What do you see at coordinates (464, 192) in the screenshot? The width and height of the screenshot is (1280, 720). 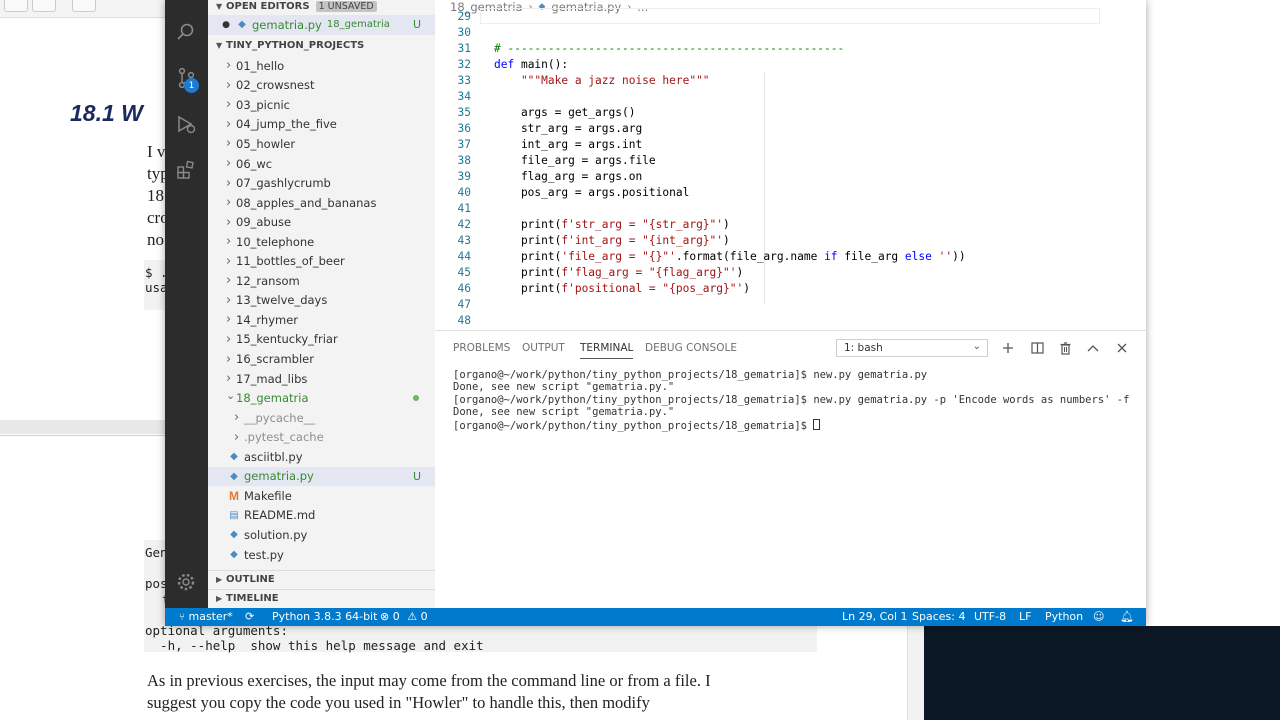 I see `line-number: 40` at bounding box center [464, 192].